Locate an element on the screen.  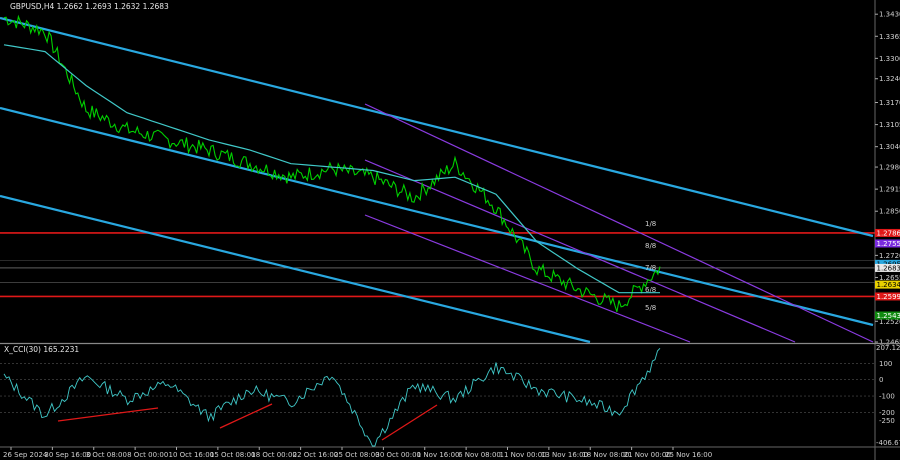
time-tick-label: 13 Nov 16:00 is located at coordinates (564, 455).